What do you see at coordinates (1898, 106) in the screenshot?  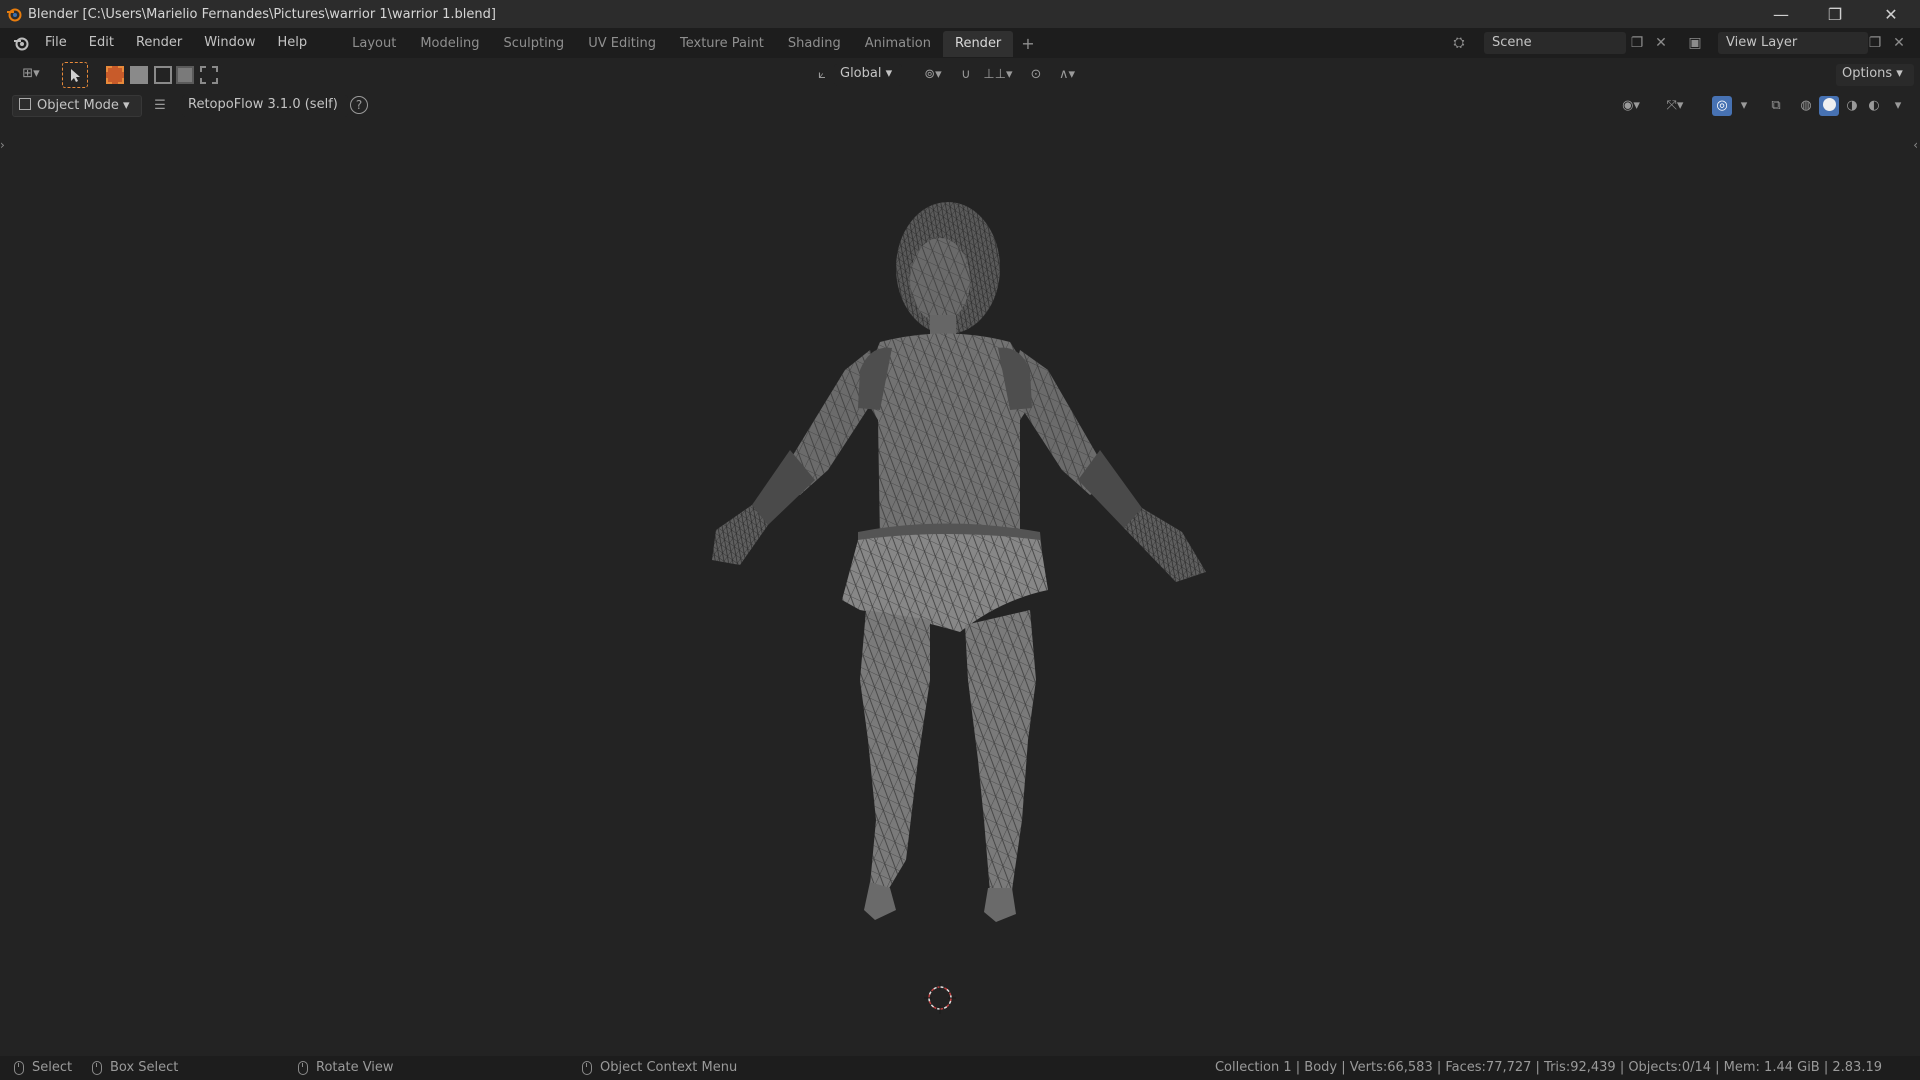 I see `shading-options-icon: ▾` at bounding box center [1898, 106].